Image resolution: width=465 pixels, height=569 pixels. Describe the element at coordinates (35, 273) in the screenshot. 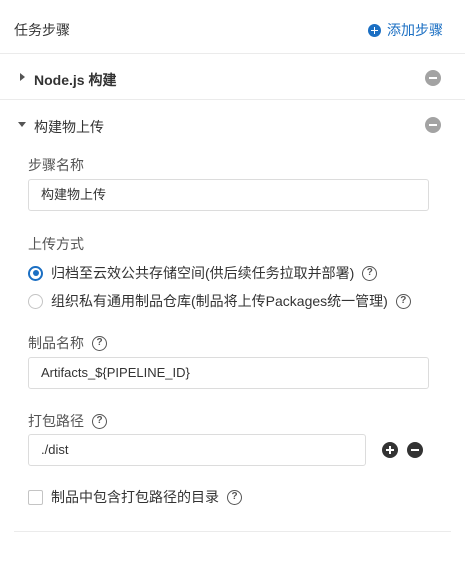

I see `radio-checked-icon` at that location.